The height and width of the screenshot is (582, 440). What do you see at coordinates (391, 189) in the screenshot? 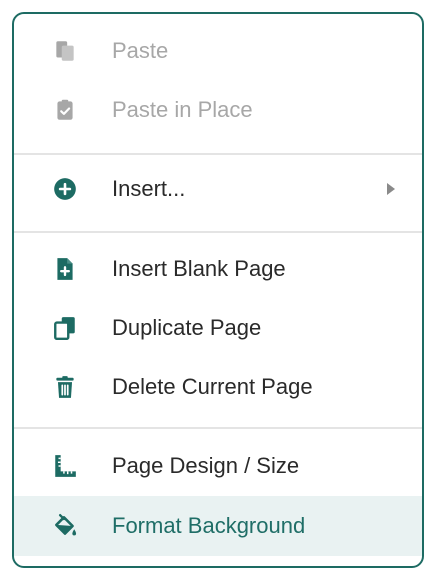
I see `chevron-right-icon` at bounding box center [391, 189].